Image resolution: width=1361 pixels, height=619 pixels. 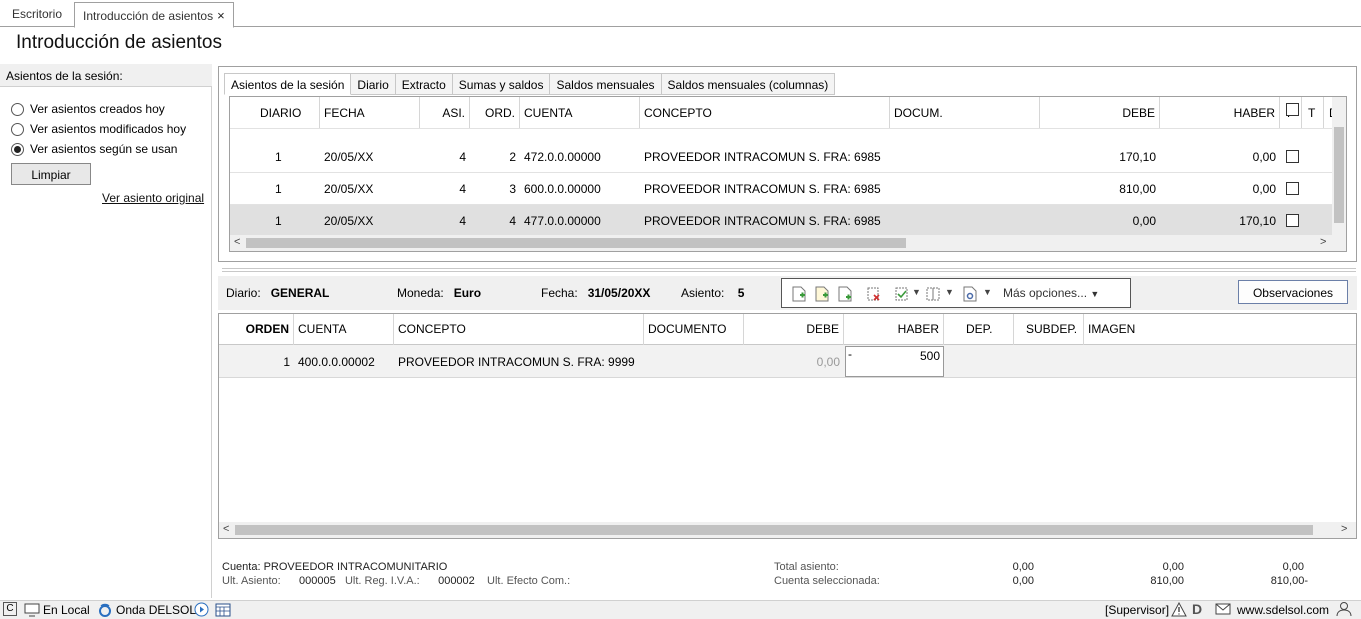 What do you see at coordinates (1344, 609) in the screenshot?
I see `user-icon` at bounding box center [1344, 609].